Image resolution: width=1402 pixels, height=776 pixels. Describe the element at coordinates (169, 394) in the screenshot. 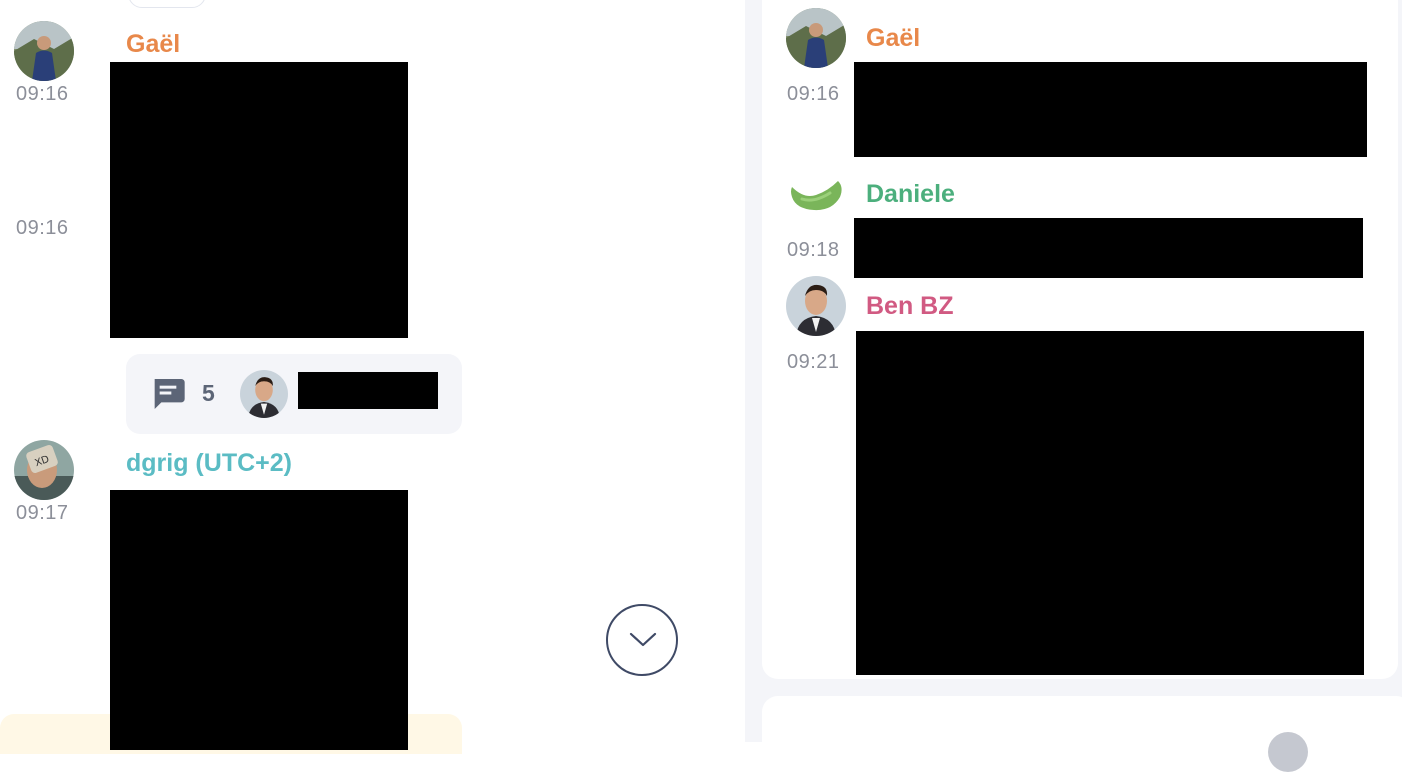

I see `chat-bubble-icon` at that location.